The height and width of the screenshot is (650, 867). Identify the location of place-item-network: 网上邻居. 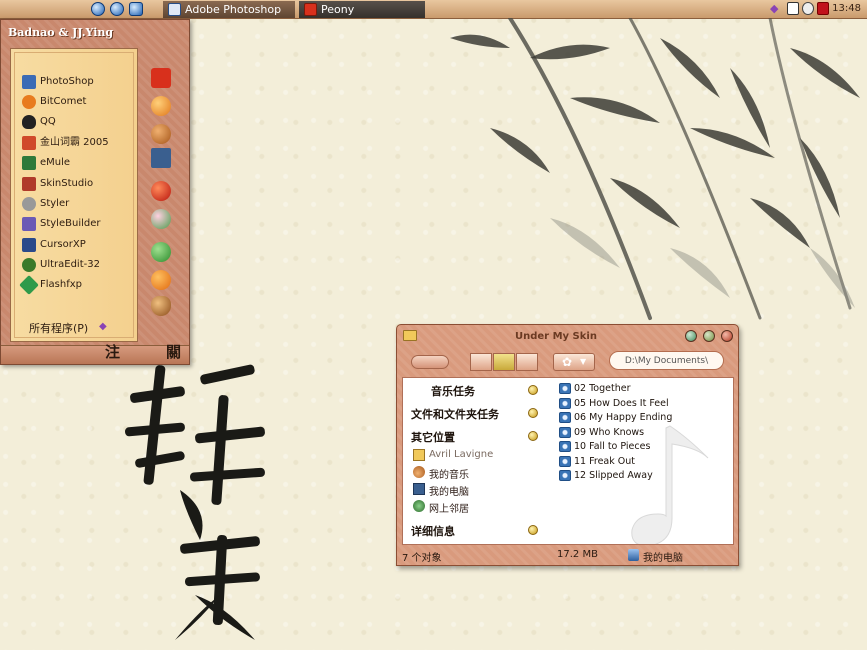
(441, 507).